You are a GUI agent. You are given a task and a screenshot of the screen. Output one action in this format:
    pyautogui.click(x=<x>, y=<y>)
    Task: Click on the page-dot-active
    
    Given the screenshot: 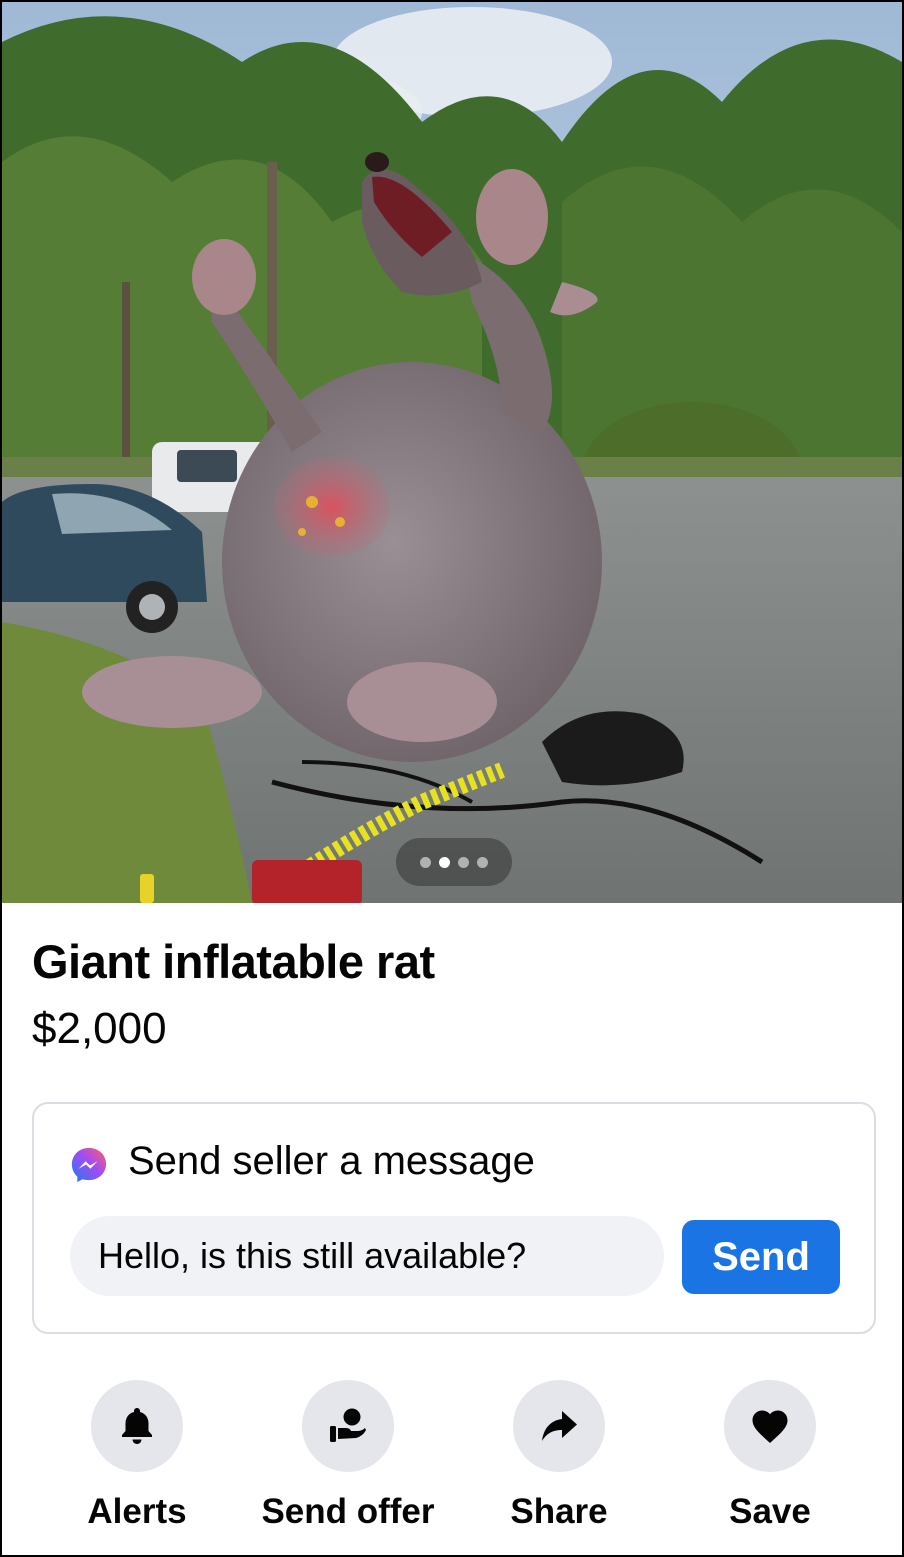 What is the action you would take?
    pyautogui.click(x=444, y=862)
    